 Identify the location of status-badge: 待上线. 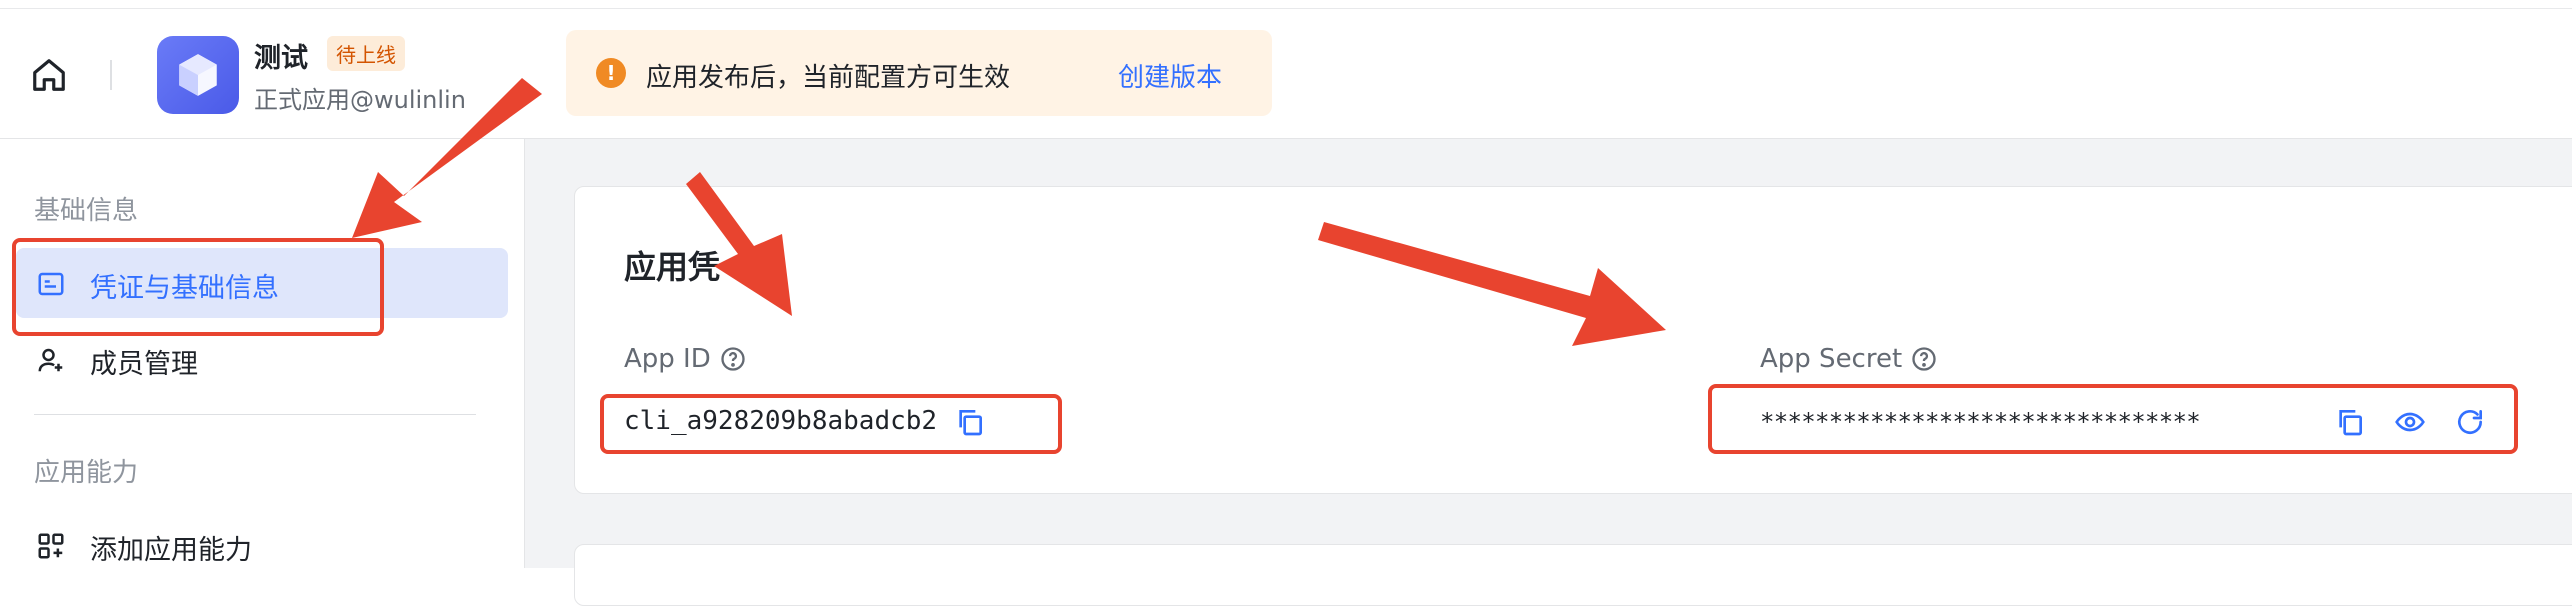
(366, 53).